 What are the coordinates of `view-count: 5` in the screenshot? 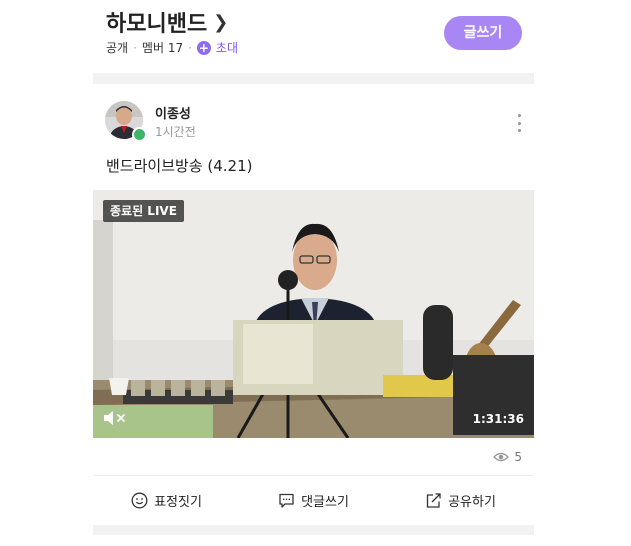 It's located at (507, 457).